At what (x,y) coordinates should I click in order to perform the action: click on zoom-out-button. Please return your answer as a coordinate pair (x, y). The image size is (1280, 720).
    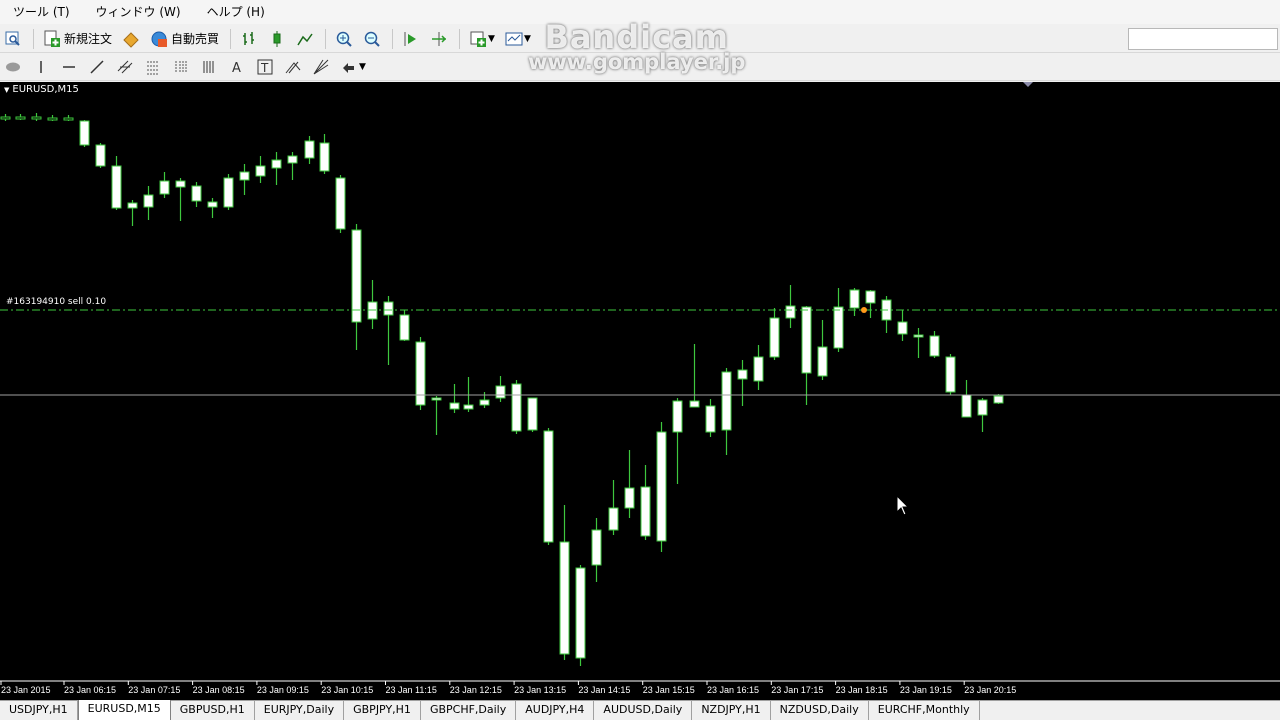
    Looking at the image, I should click on (372, 39).